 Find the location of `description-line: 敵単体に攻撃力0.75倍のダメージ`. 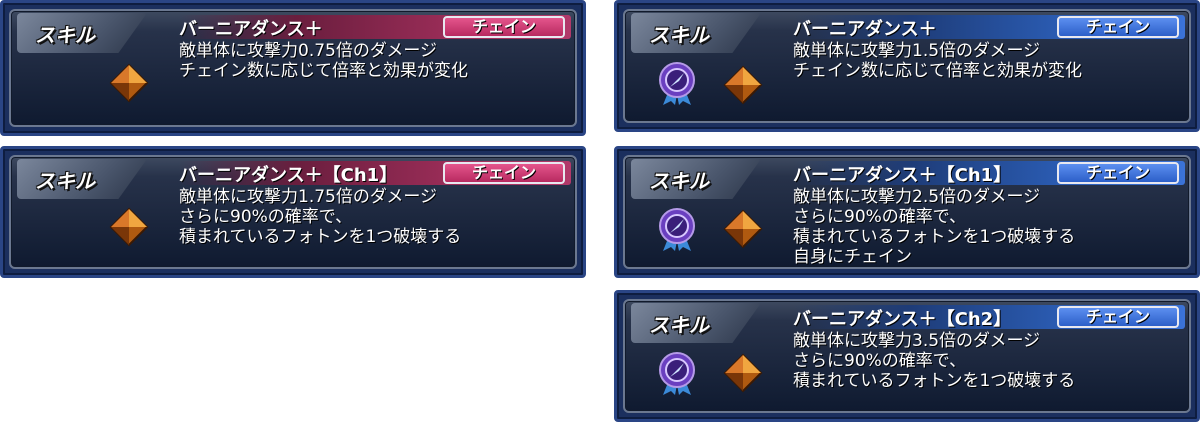

description-line: 敵単体に攻撃力0.75倍のダメージ is located at coordinates (308, 51).